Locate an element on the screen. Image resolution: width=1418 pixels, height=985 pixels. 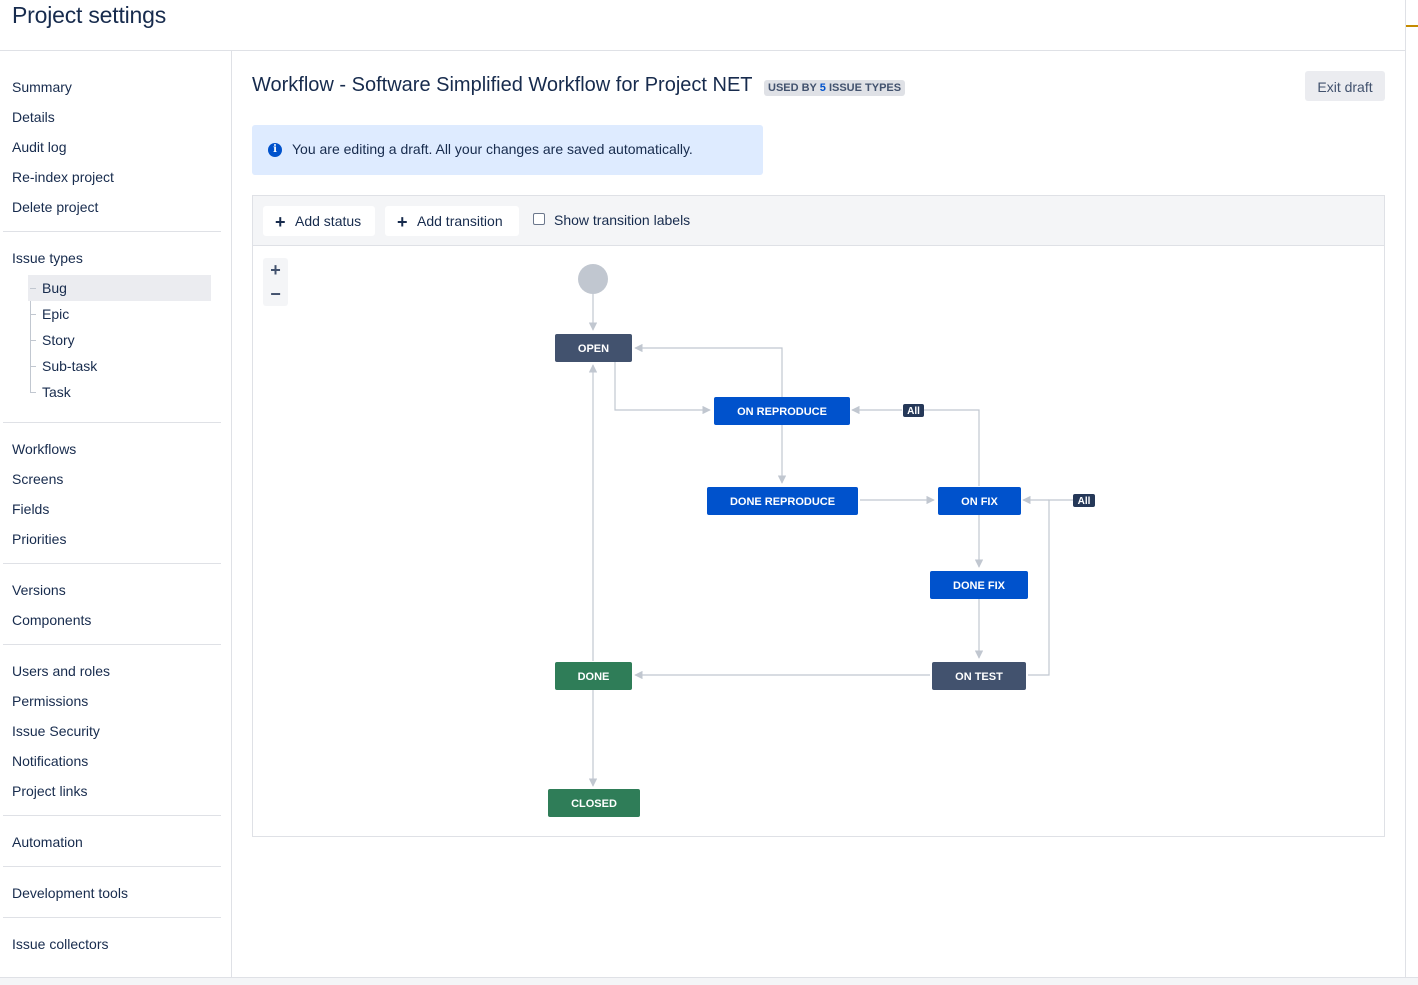
sidebar-item-users-and-roles: Users and roles is located at coordinates (61, 671).